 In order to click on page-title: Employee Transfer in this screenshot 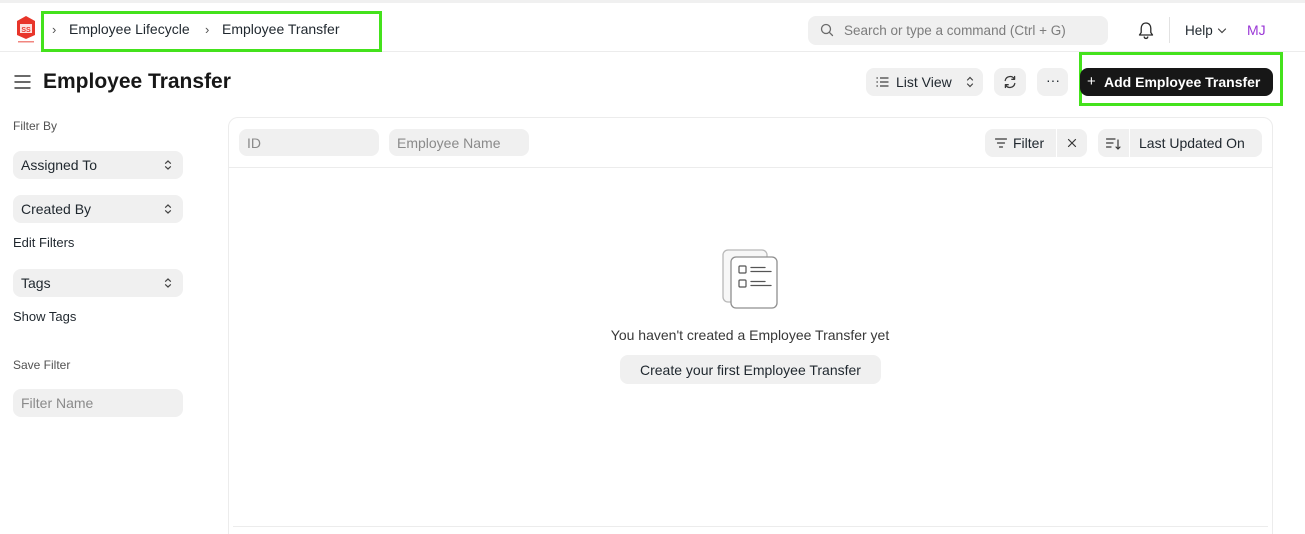, I will do `click(137, 81)`.